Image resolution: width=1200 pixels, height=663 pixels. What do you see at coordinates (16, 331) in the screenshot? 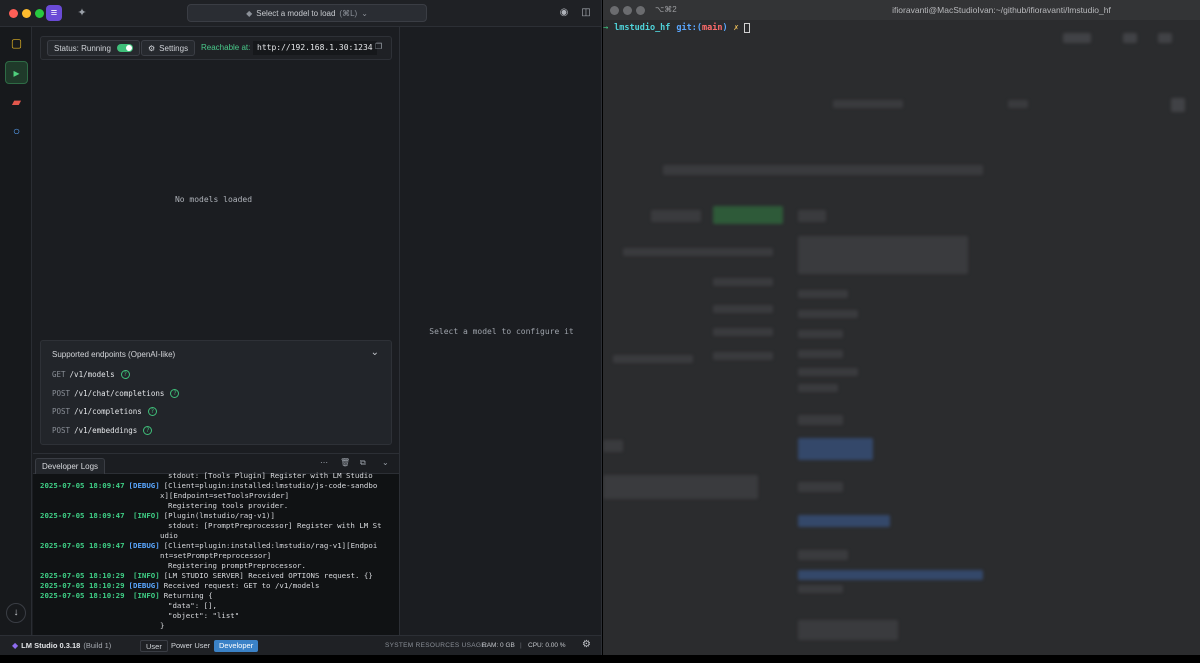
I see `left-sidebar: ▢ ▸ ▰ ○ ↓` at bounding box center [16, 331].